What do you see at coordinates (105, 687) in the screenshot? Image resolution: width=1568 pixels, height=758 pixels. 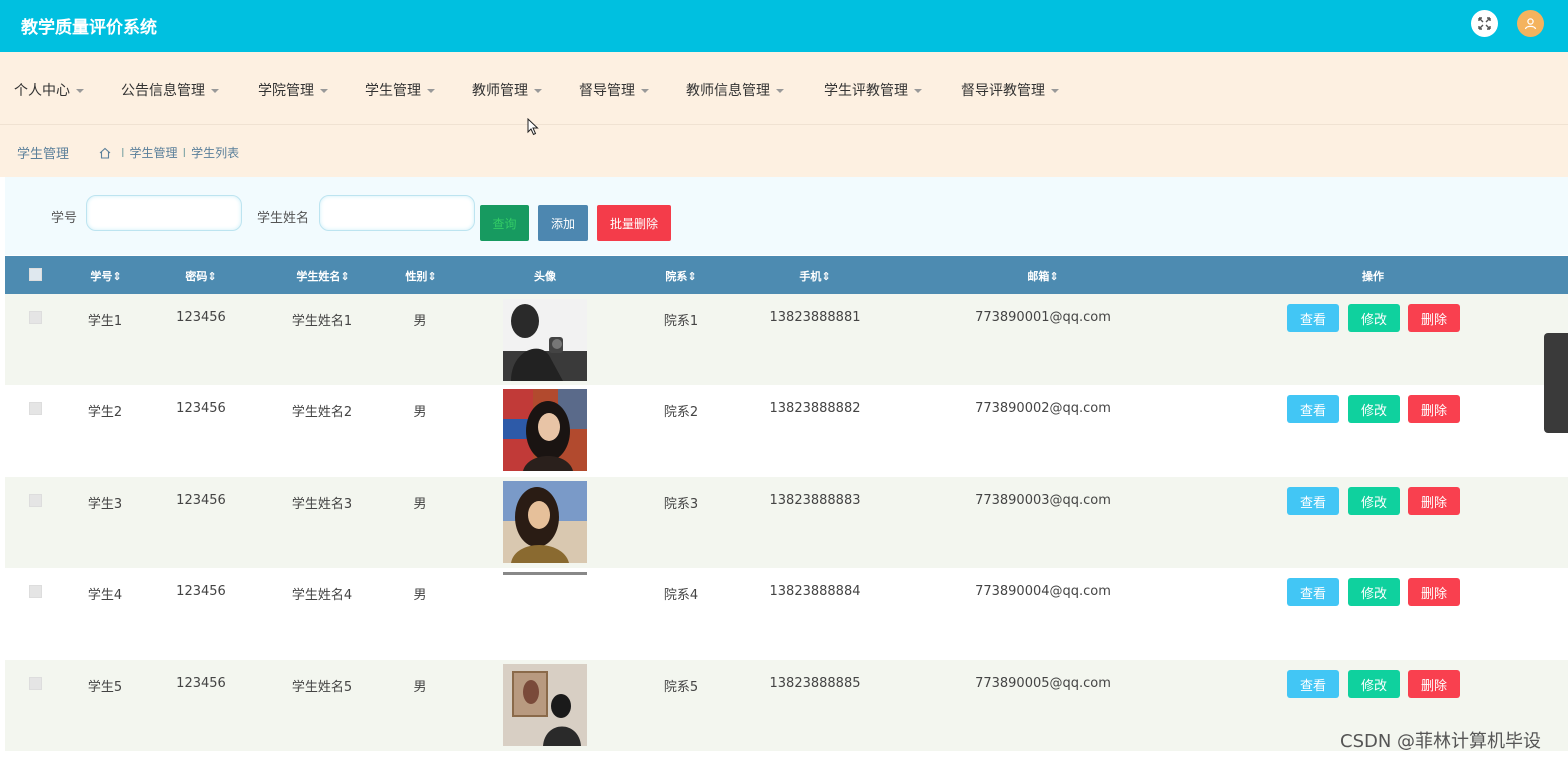 I see `cell-id: 学生5` at bounding box center [105, 687].